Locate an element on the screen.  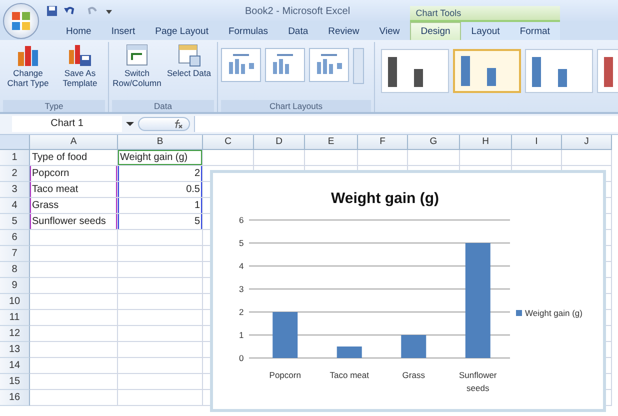
row-header: 5 is located at coordinates (15, 222).